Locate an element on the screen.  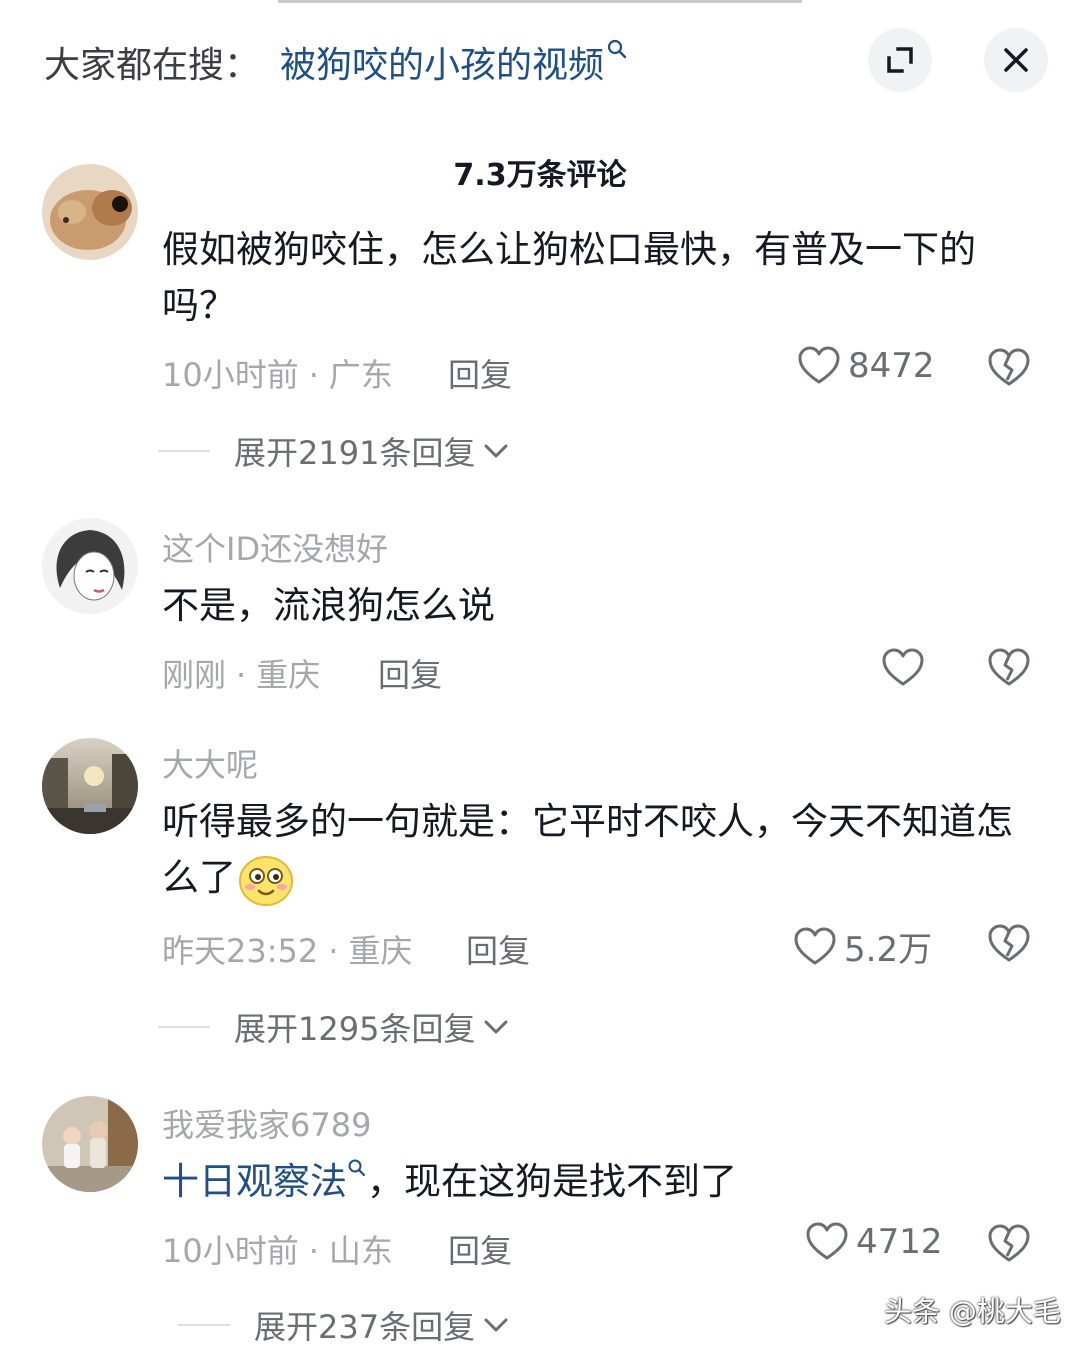
expand-replies-label: 展开237条回复 is located at coordinates (364, 1324).